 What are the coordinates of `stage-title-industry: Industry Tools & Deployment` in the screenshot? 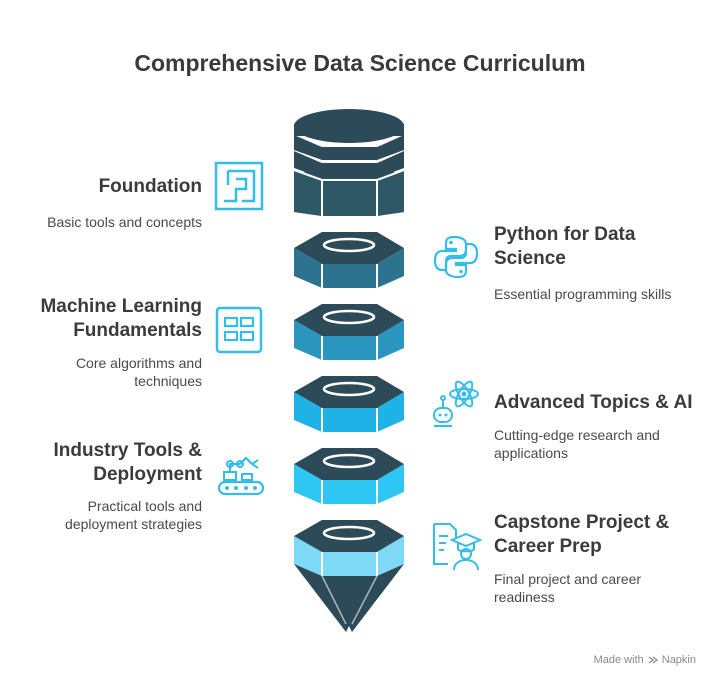 It's located at (127, 462).